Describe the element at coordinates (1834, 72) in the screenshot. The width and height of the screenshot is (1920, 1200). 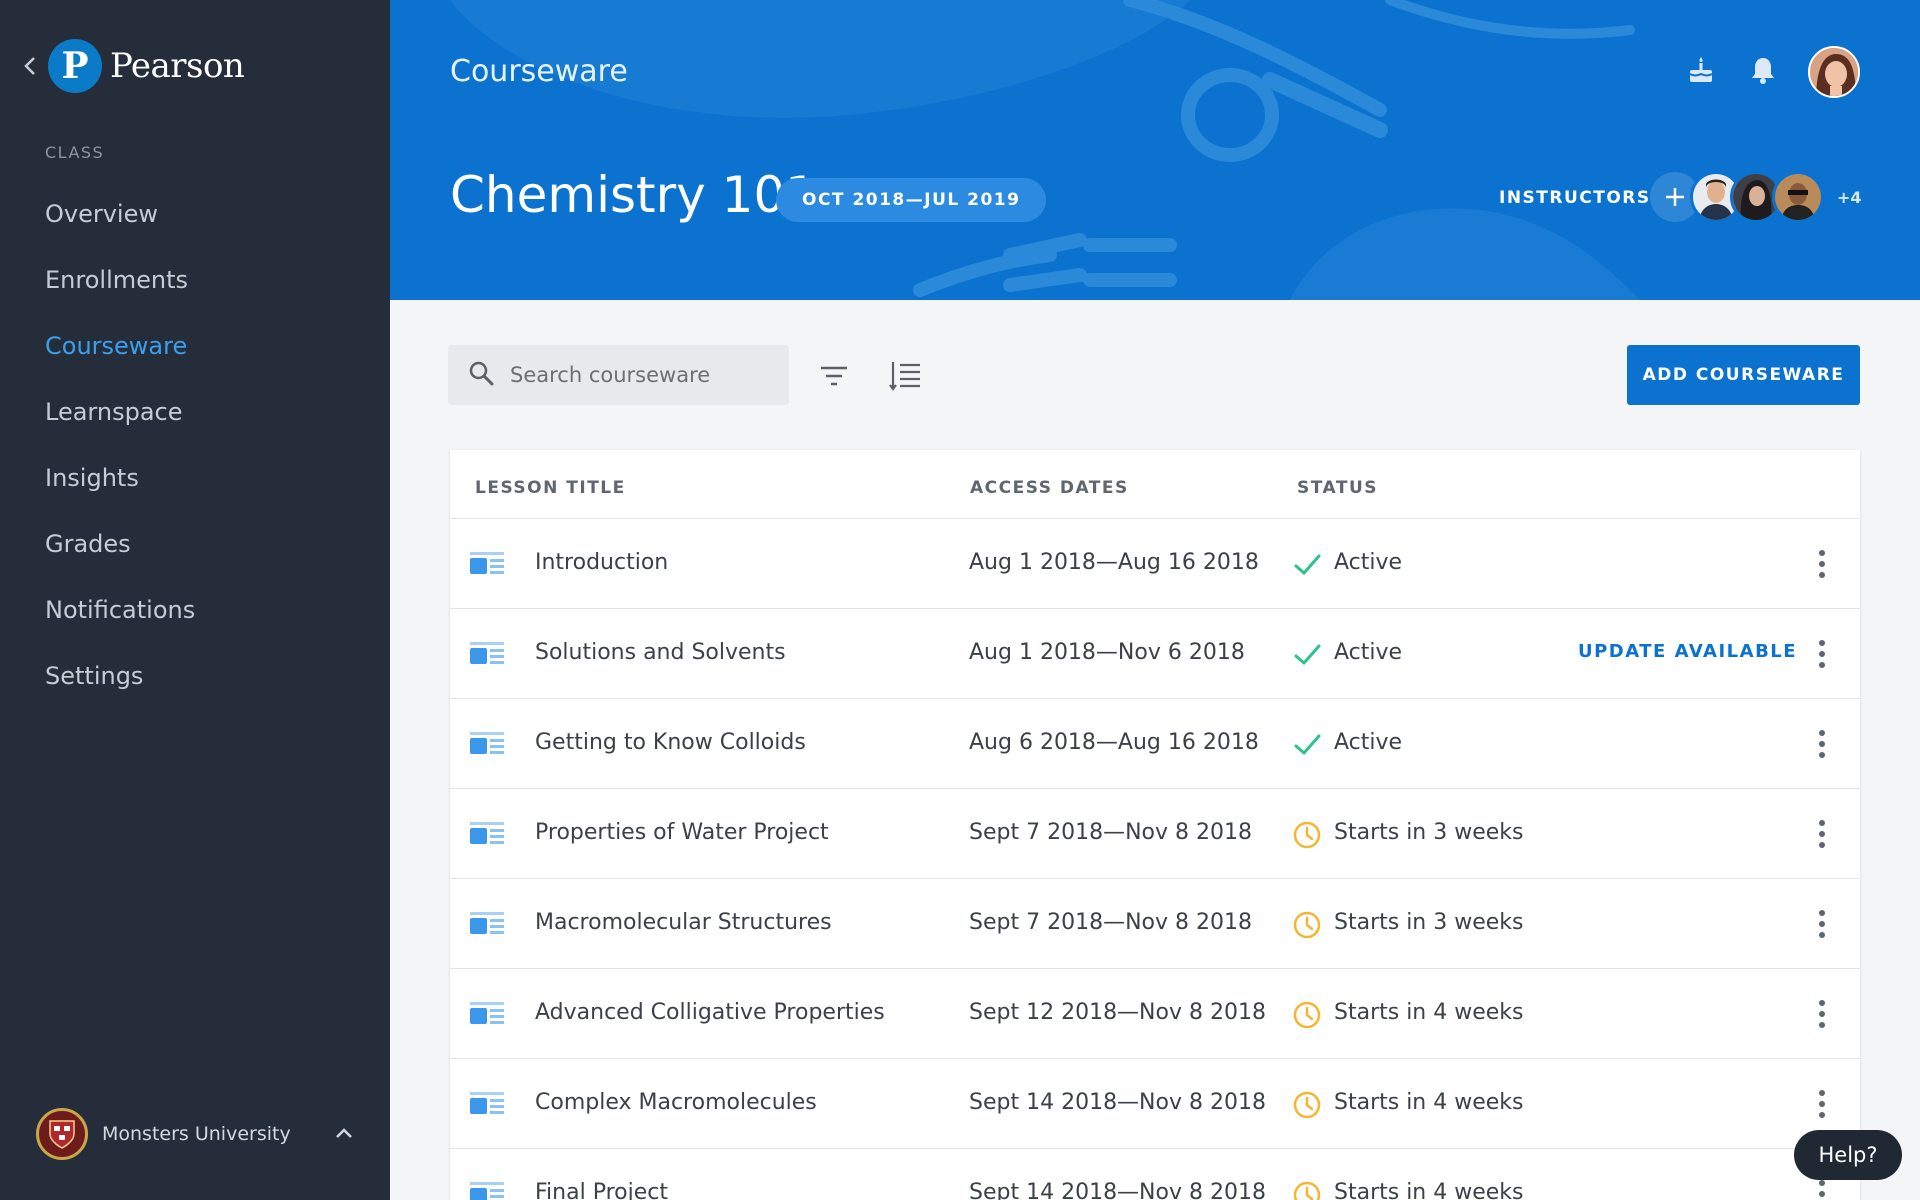
I see `user-avatar` at that location.